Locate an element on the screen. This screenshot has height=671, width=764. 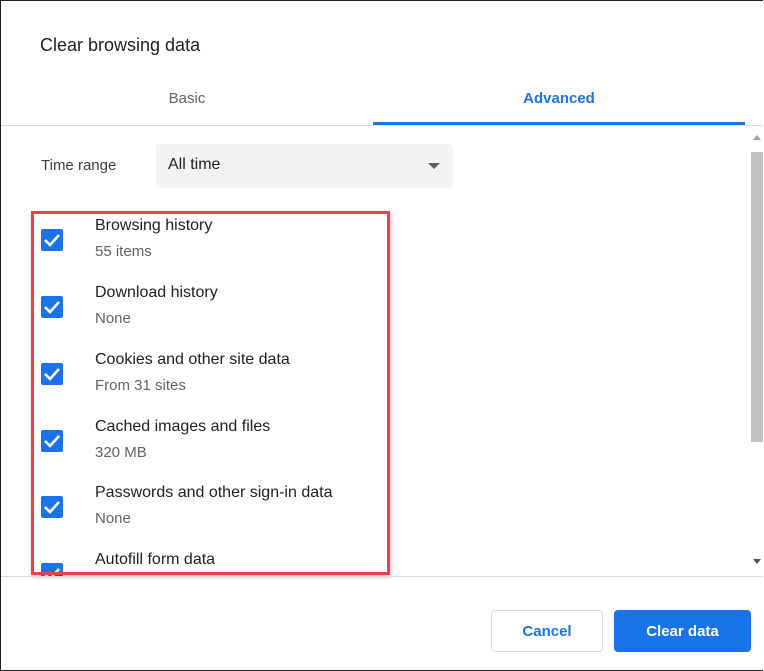
item-title: Cookies and other site data is located at coordinates (192, 359).